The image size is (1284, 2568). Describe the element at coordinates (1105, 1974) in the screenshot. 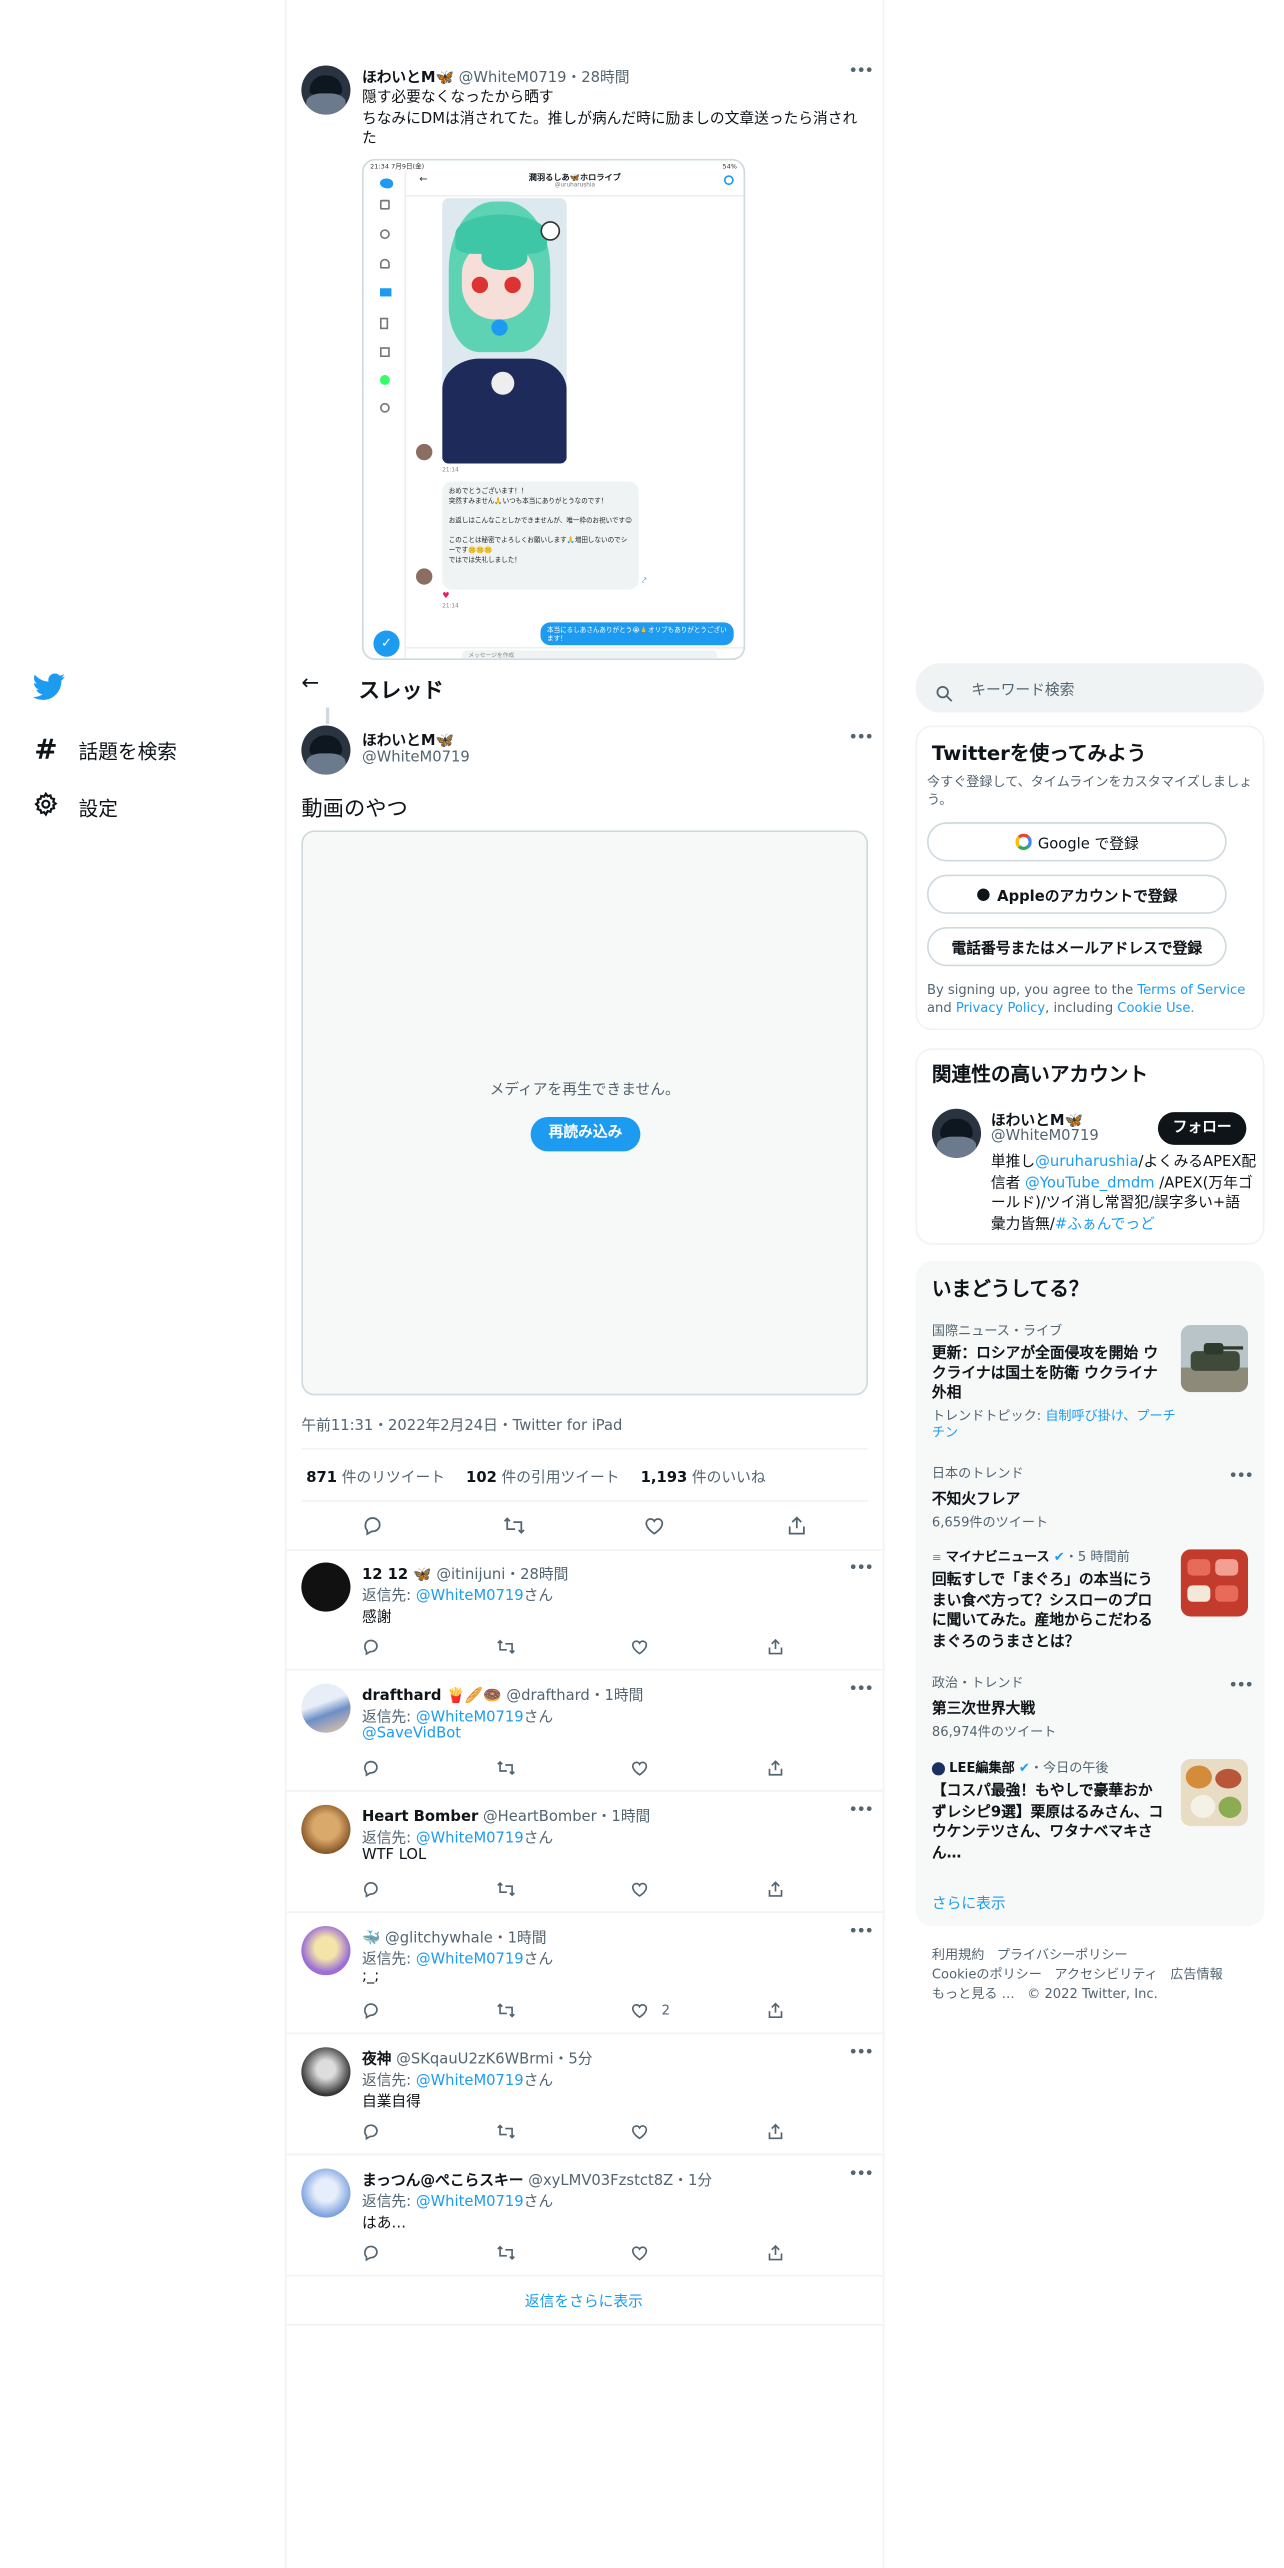

I see `footer-link: アクセシビリティ` at that location.